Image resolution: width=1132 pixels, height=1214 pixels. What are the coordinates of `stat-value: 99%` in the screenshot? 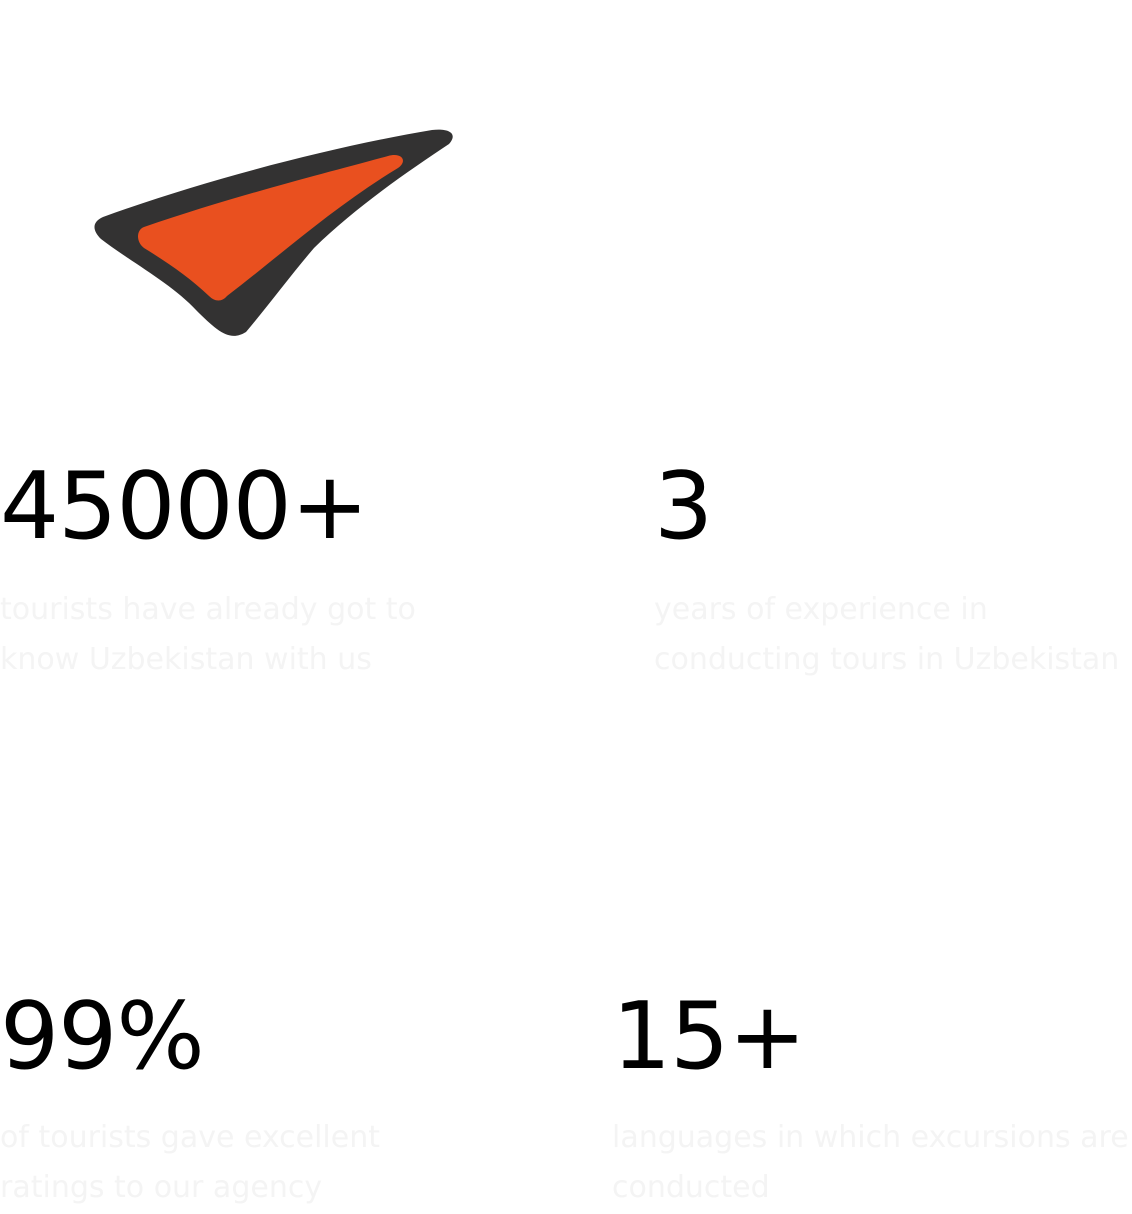 It's located at (102, 1036).